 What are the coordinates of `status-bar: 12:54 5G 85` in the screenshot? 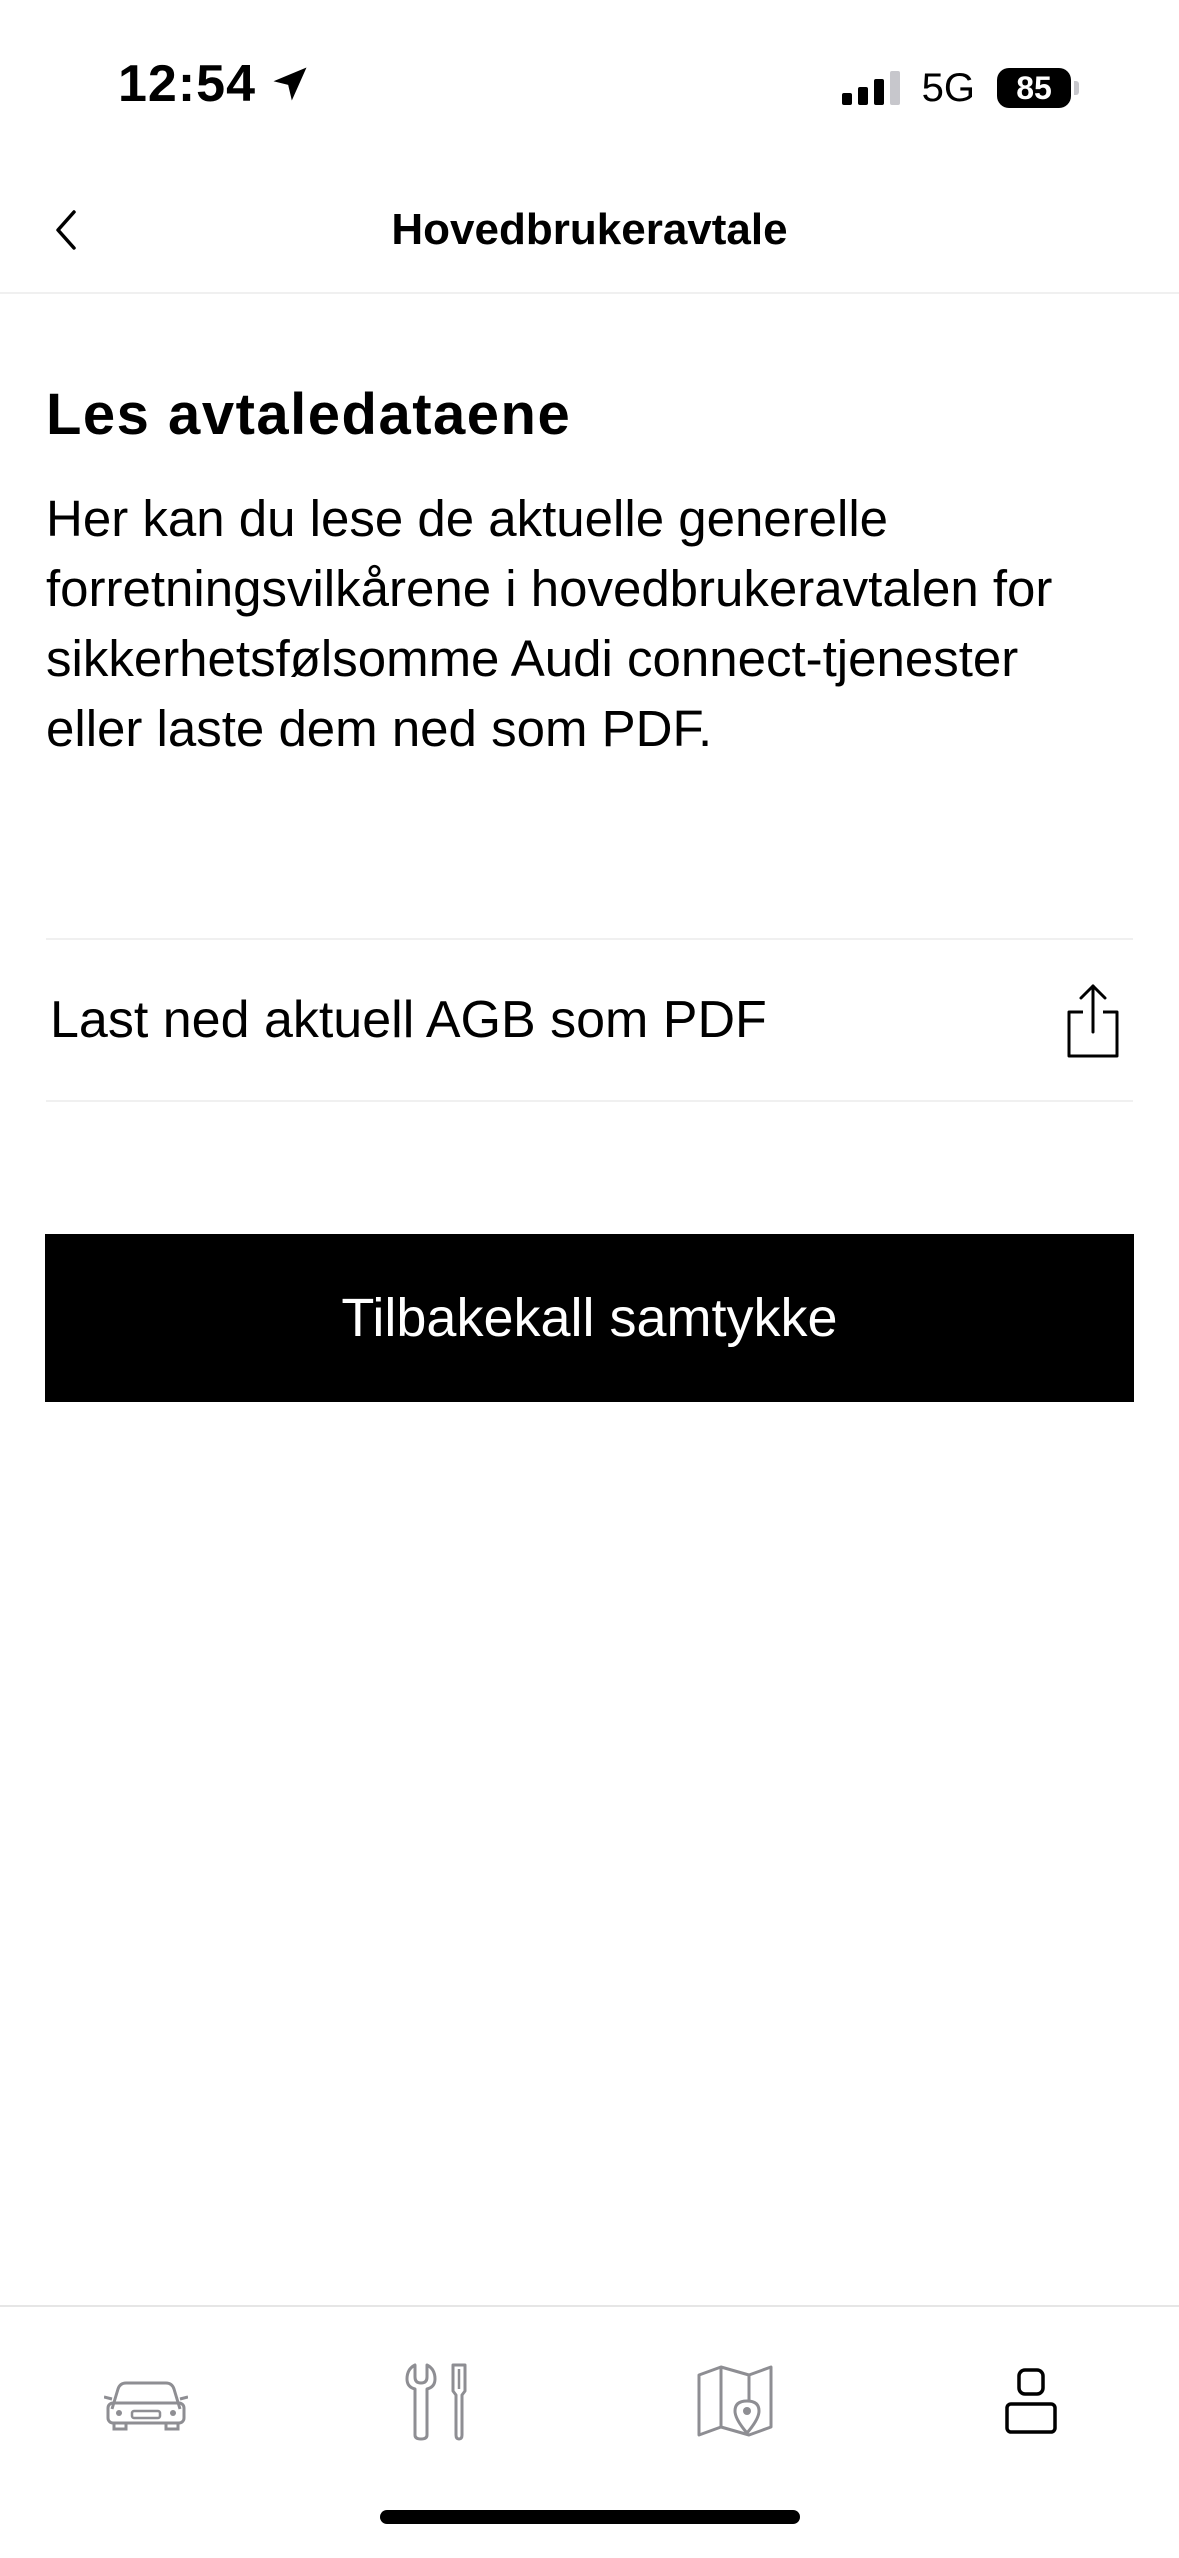 It's located at (589, 85).